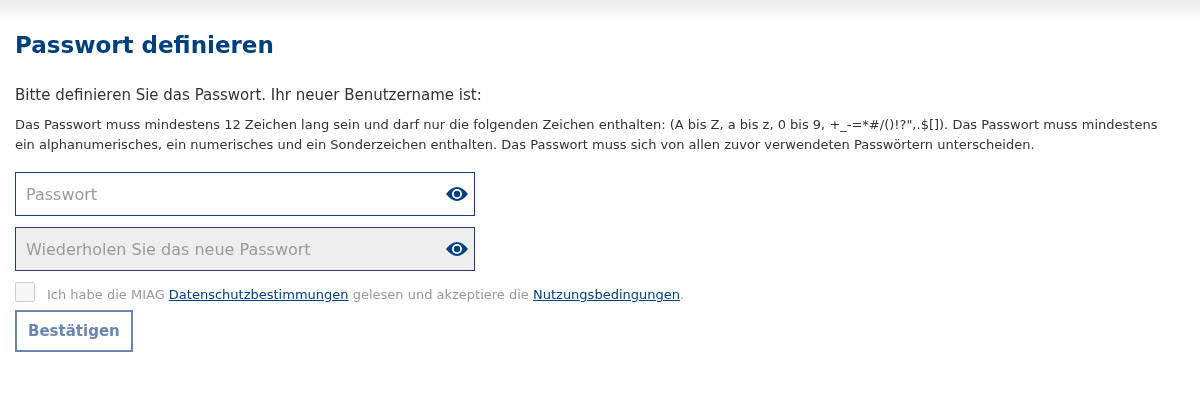 Image resolution: width=1200 pixels, height=400 pixels. I want to click on intro-text: Bitte definieren Sie das Passwort. Ihr neuer Benutzername ist:, so click(249, 95).